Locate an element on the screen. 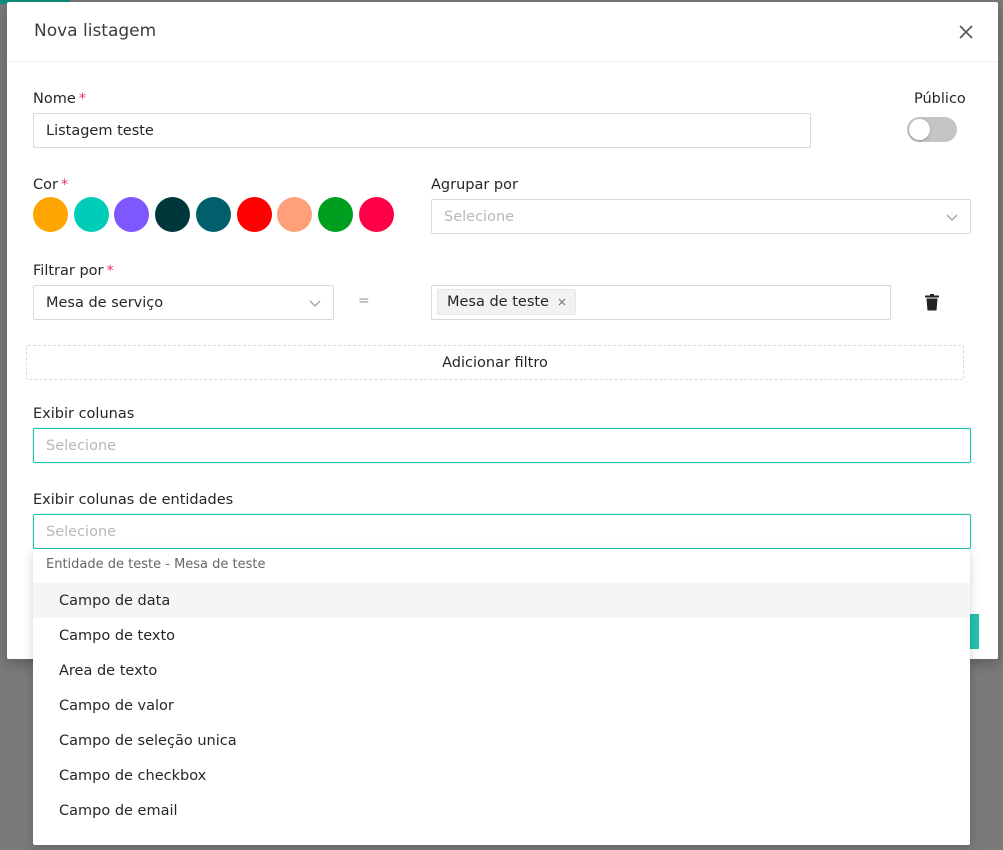 This screenshot has width=1003, height=850. entity-columns-select: Selecione is located at coordinates (502, 531).